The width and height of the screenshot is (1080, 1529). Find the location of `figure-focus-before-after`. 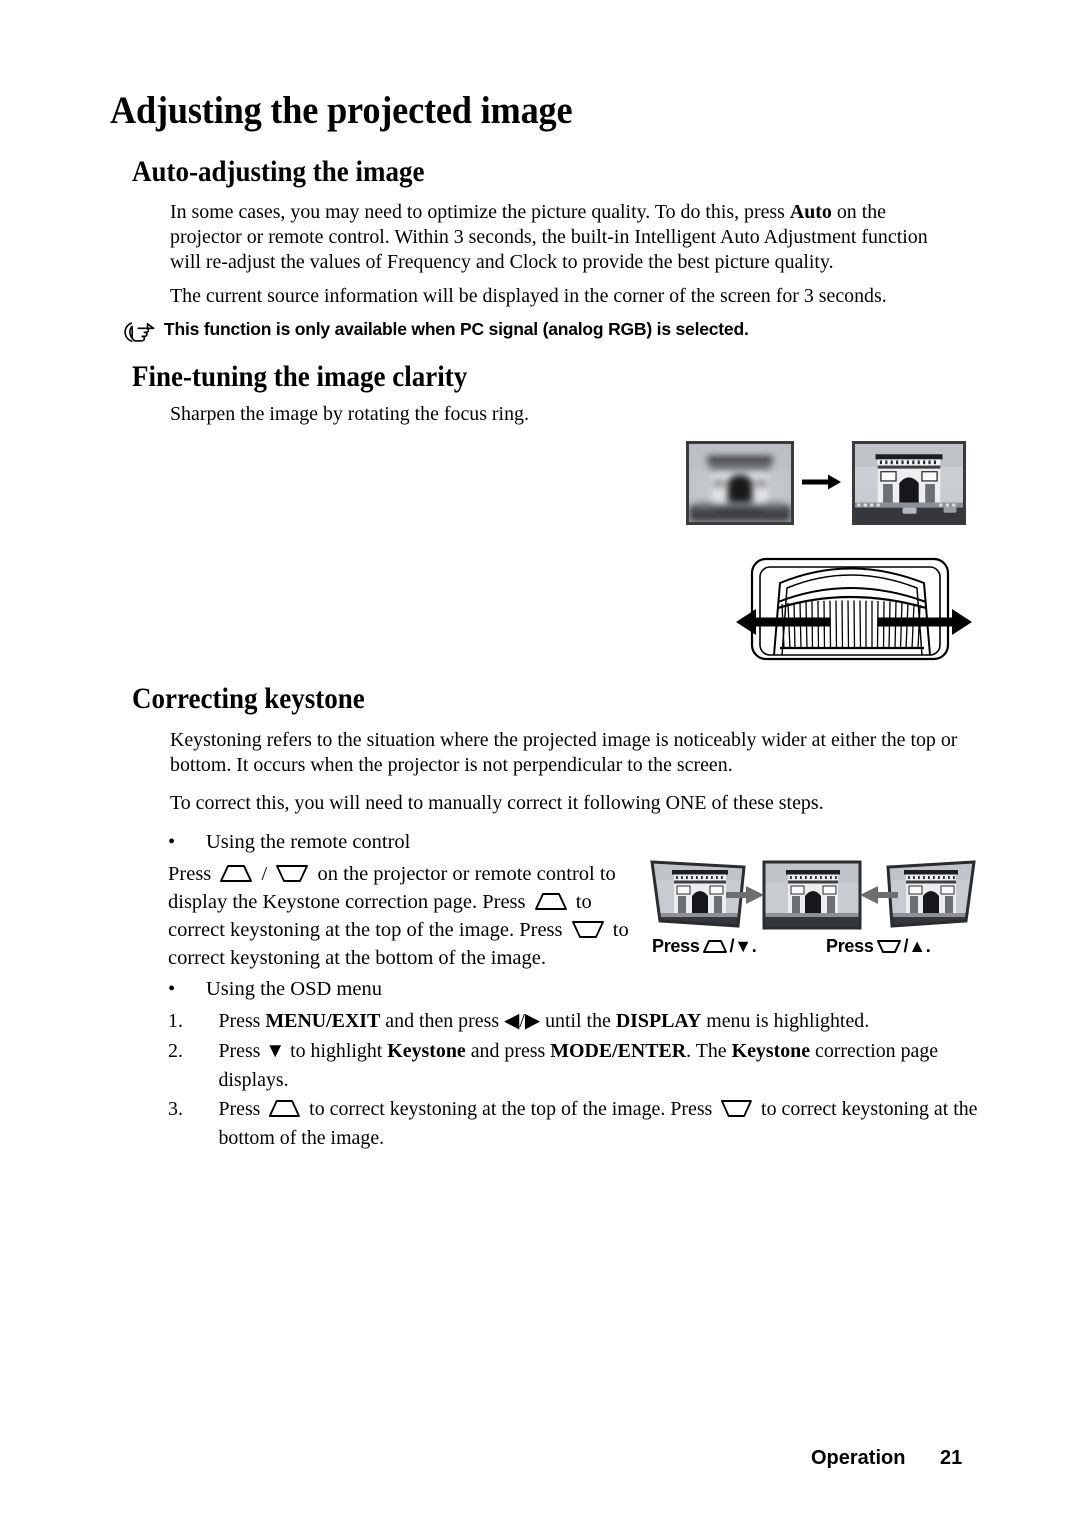

figure-focus-before-after is located at coordinates (826, 484).